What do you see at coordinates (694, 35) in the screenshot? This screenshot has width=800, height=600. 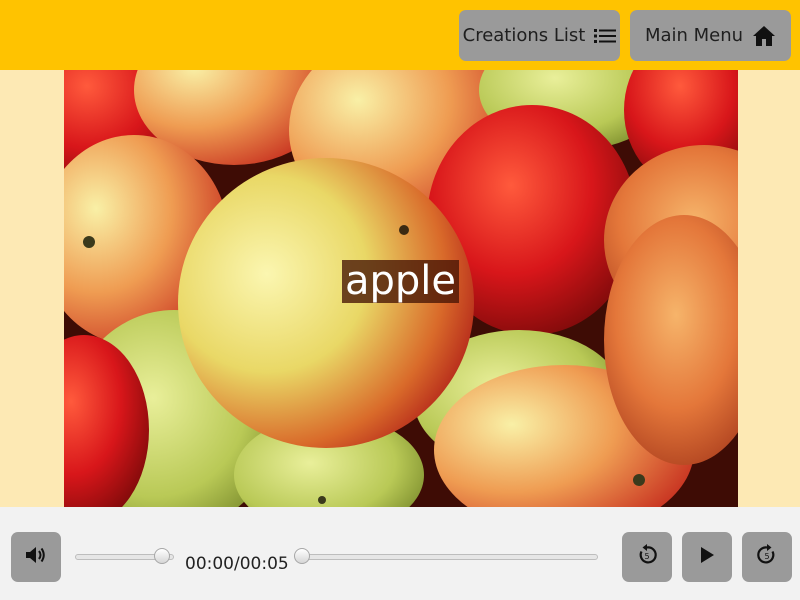 I see `main-menu-label: Main Menu` at bounding box center [694, 35].